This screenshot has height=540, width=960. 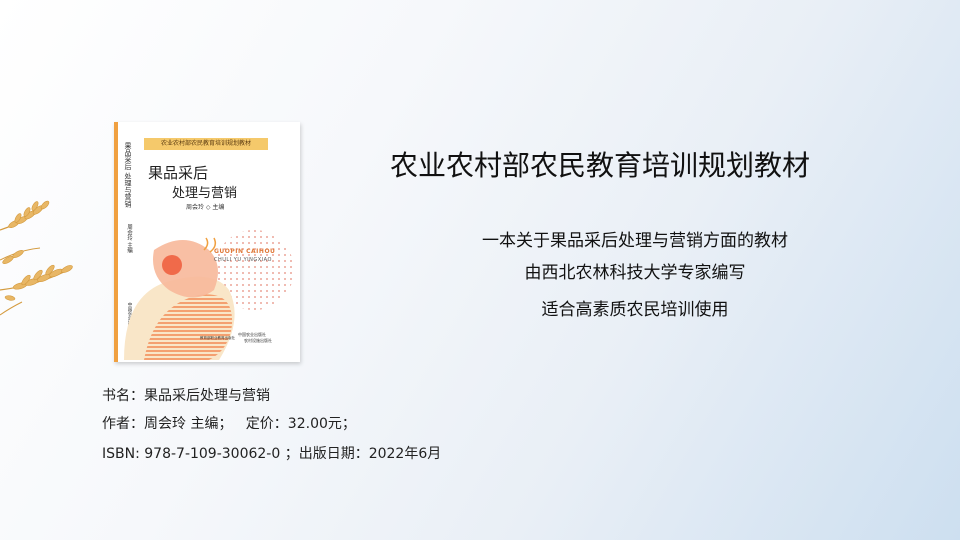 What do you see at coordinates (635, 310) in the screenshot?
I see `description-line-3: 适合高素质农民培训使用` at bounding box center [635, 310].